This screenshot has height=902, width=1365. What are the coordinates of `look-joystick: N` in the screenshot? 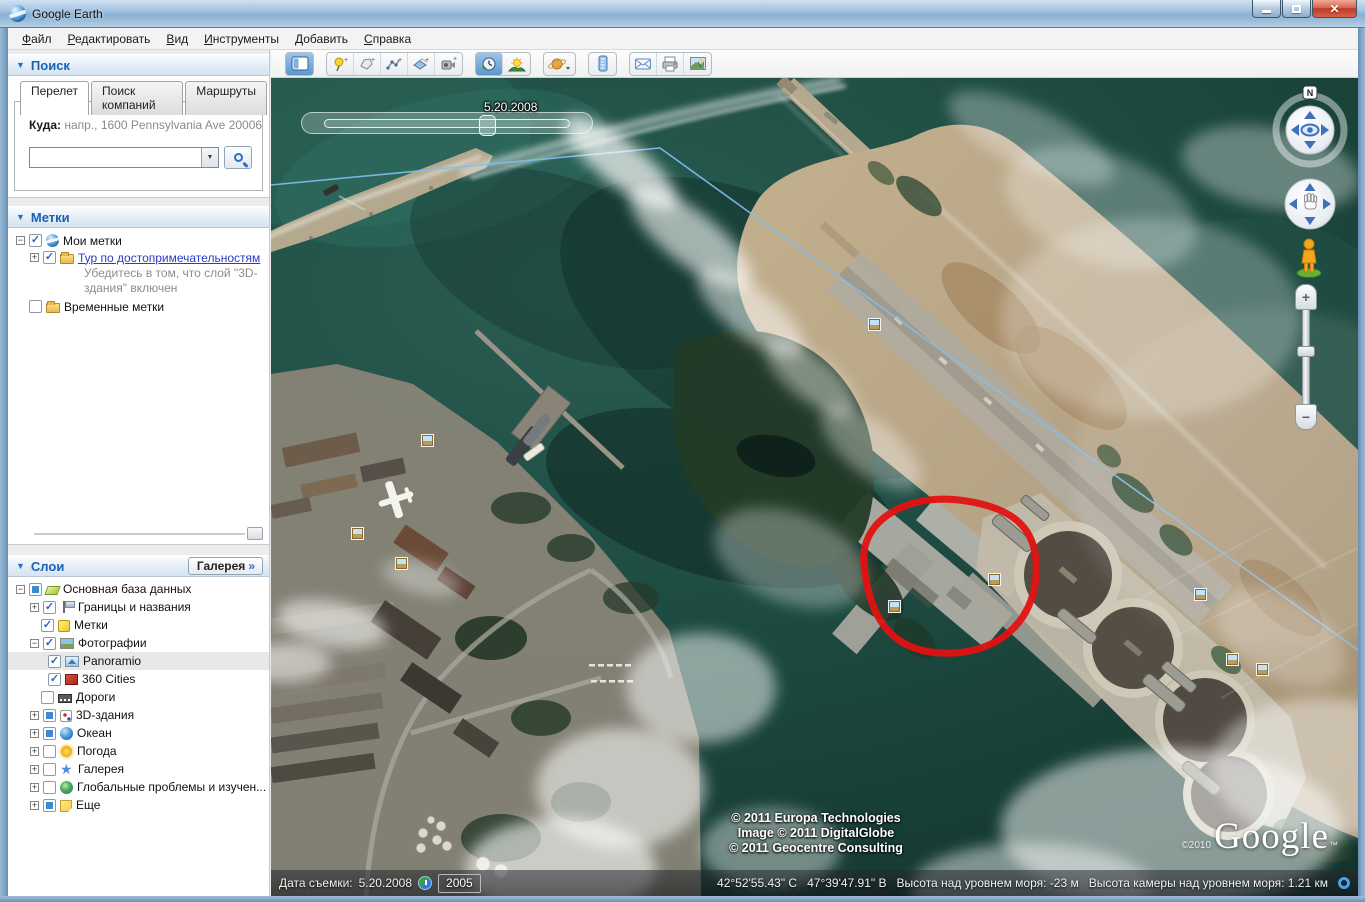 It's located at (1310, 127).